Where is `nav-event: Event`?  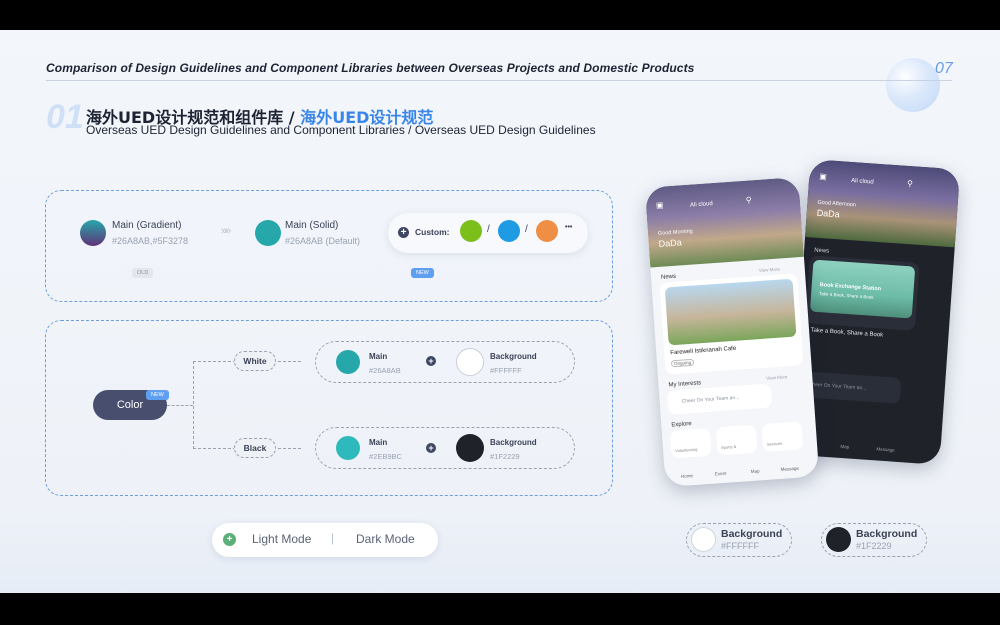 nav-event: Event is located at coordinates (721, 474).